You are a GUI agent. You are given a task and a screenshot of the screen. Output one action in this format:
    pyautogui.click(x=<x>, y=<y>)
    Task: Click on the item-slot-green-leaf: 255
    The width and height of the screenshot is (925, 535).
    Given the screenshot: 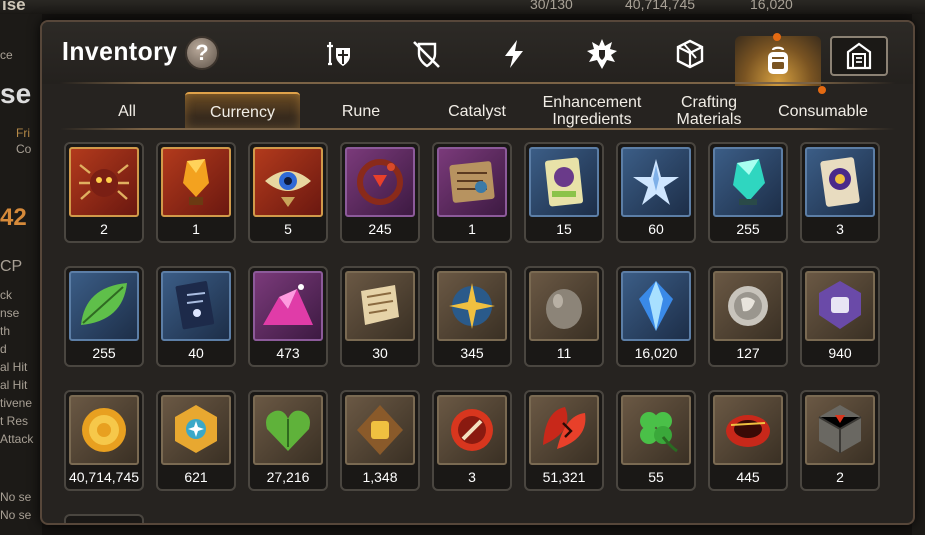 What is the action you would take?
    pyautogui.click(x=104, y=316)
    